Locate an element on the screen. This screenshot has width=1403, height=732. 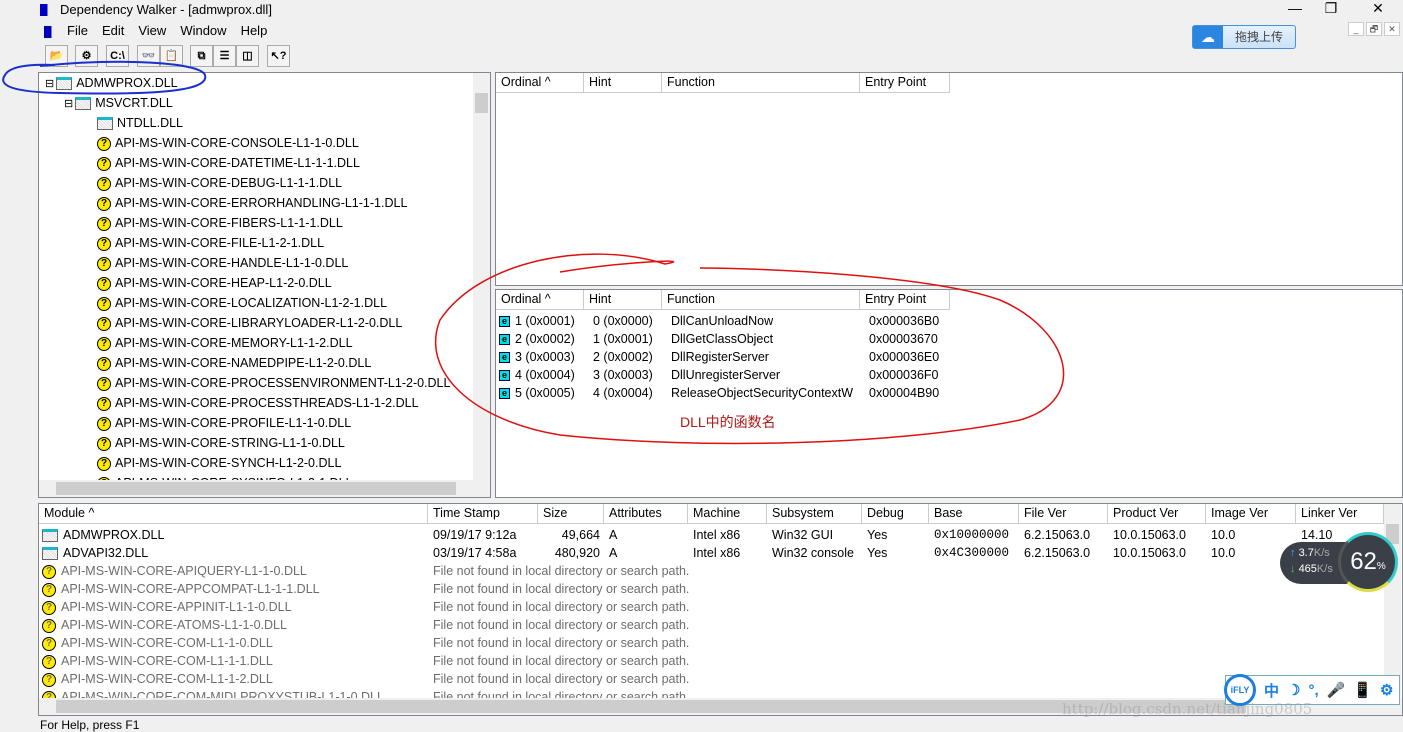
watermark: http://blog.csdn.net/tianjing0805 is located at coordinates (1187, 709).